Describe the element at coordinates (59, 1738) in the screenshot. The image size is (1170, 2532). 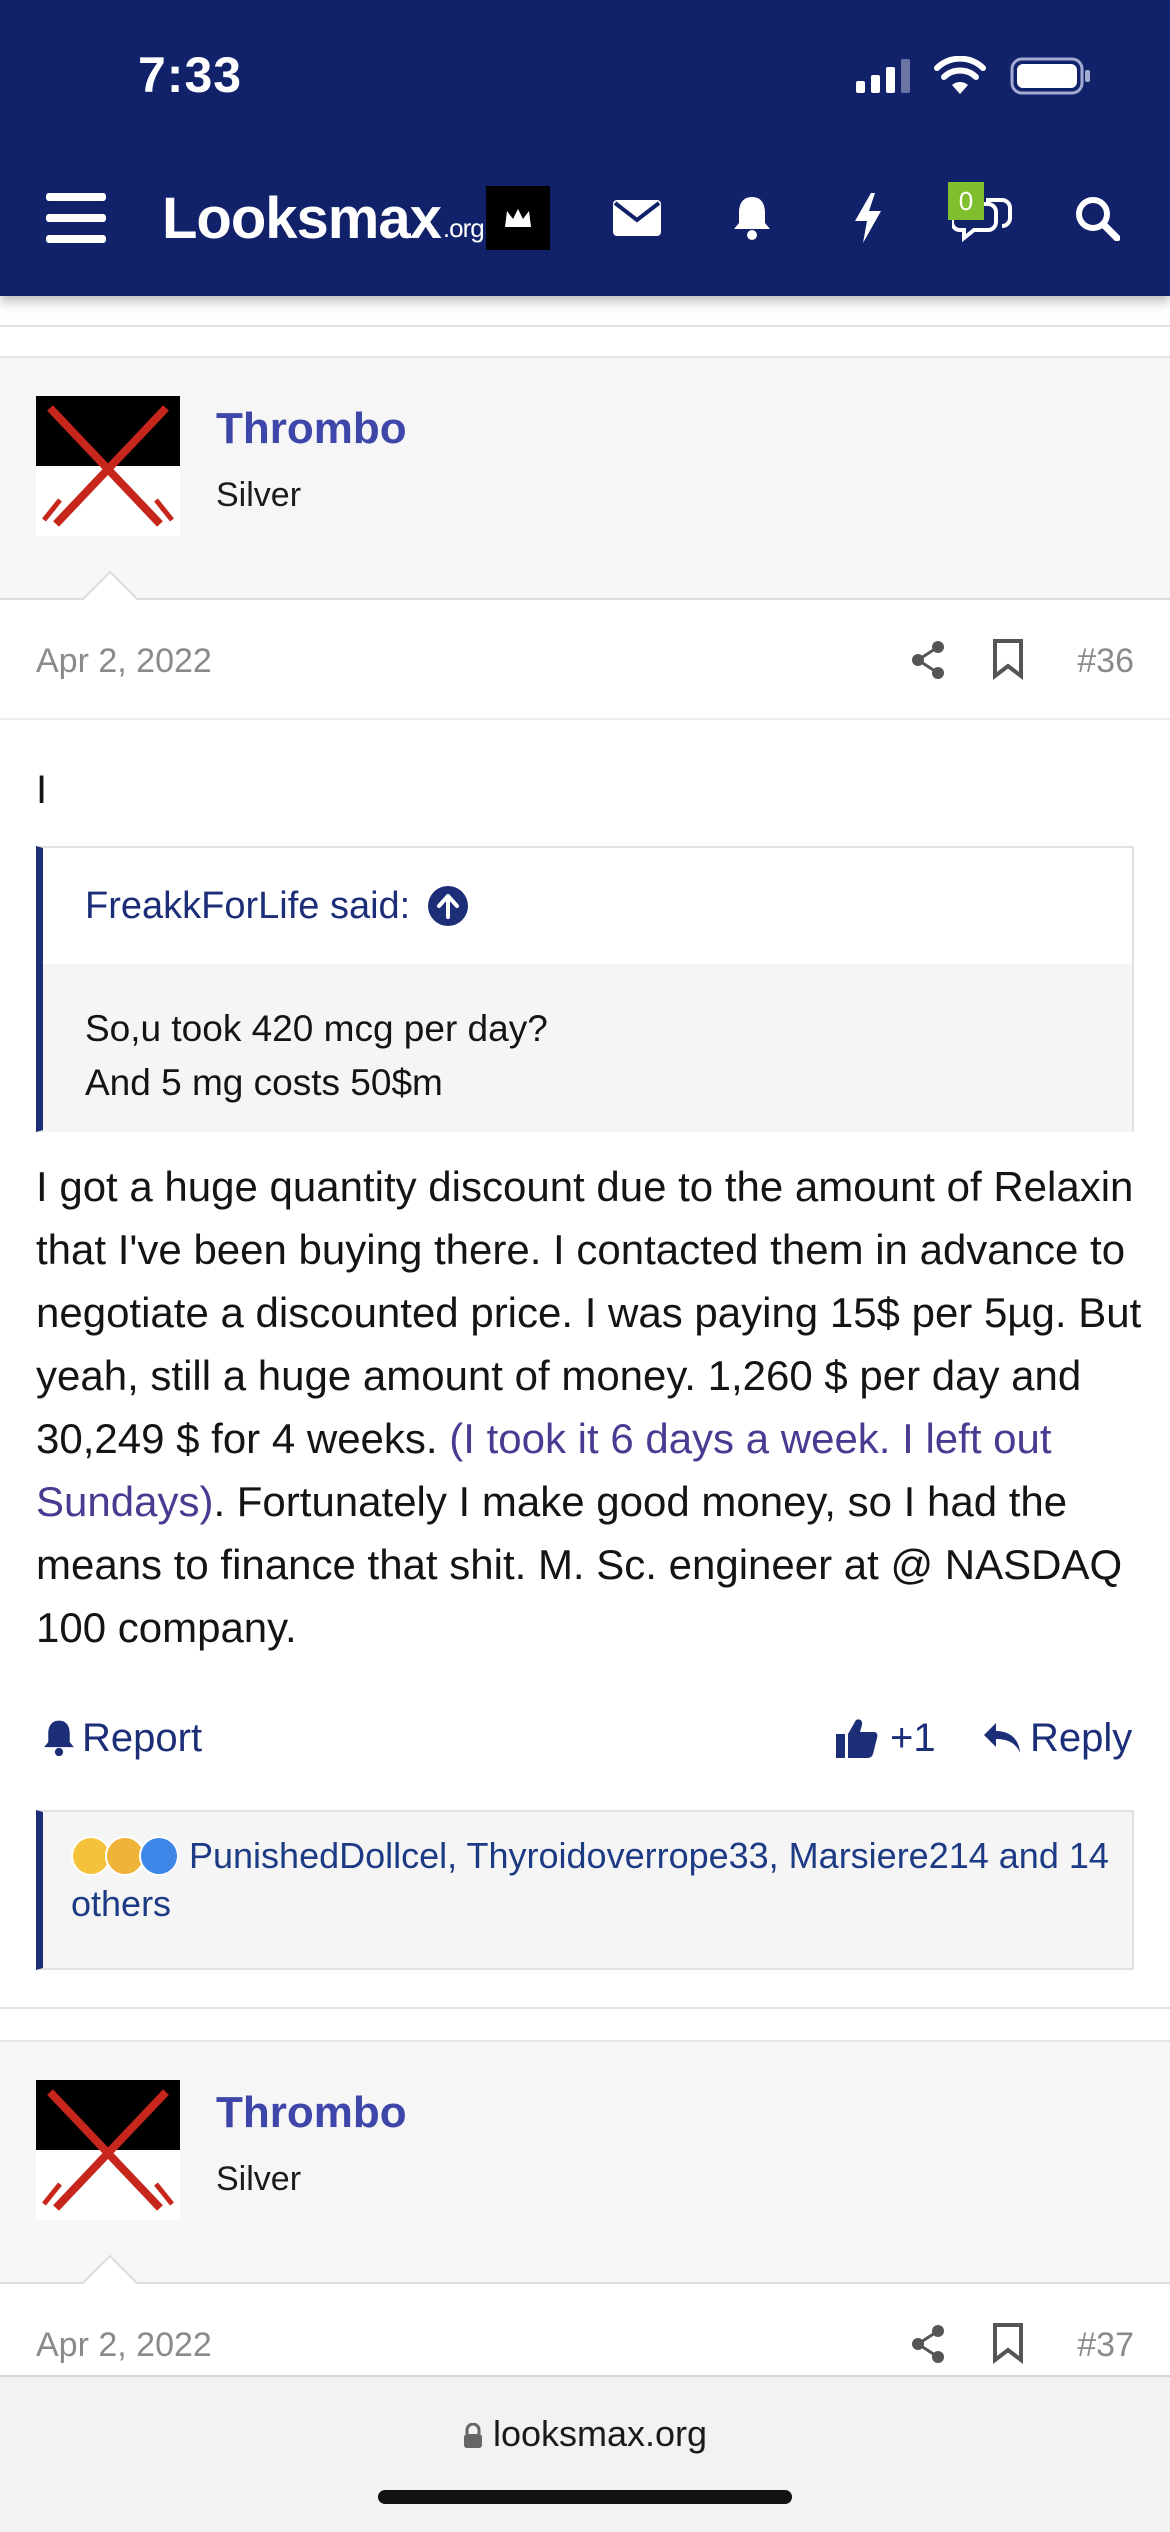
I see `bell-icon` at that location.